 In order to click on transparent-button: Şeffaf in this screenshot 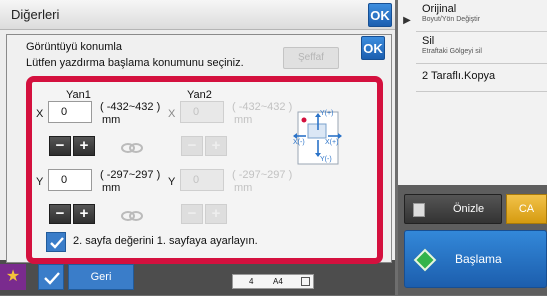, I will do `click(311, 58)`.